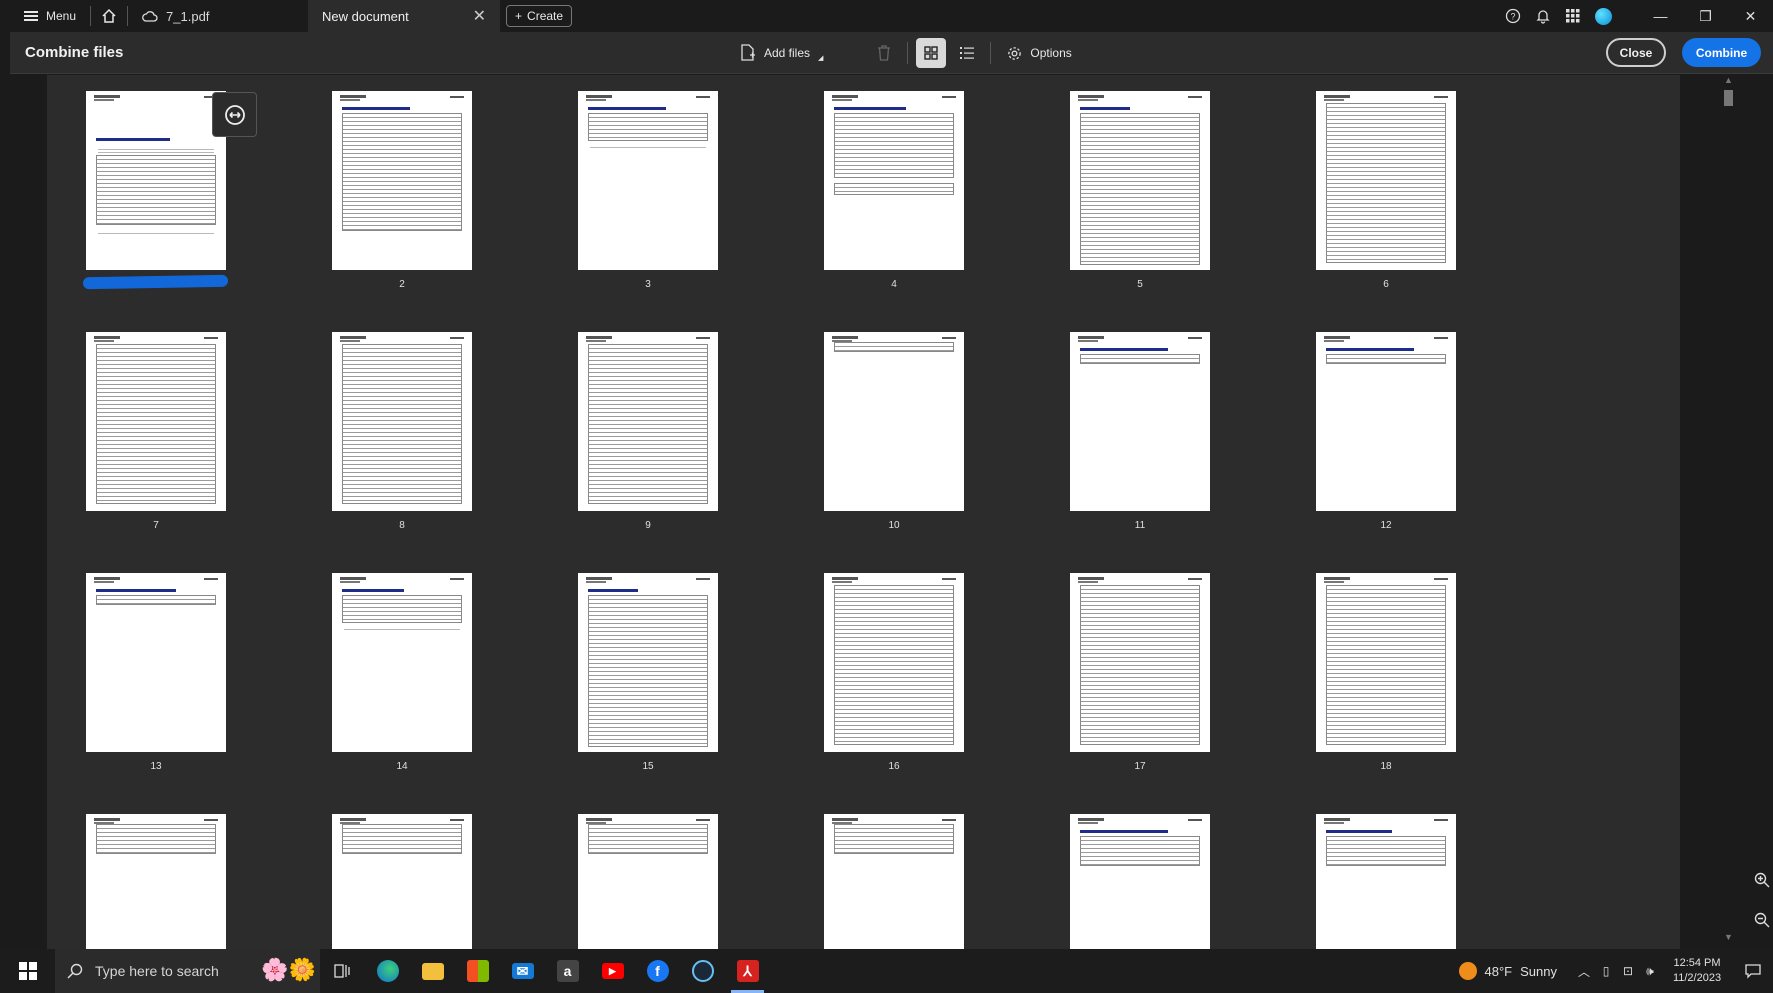 Image resolution: width=1773 pixels, height=993 pixels. Describe the element at coordinates (156, 672) in the screenshot. I see `page-thumbnail-13: 13` at that location.